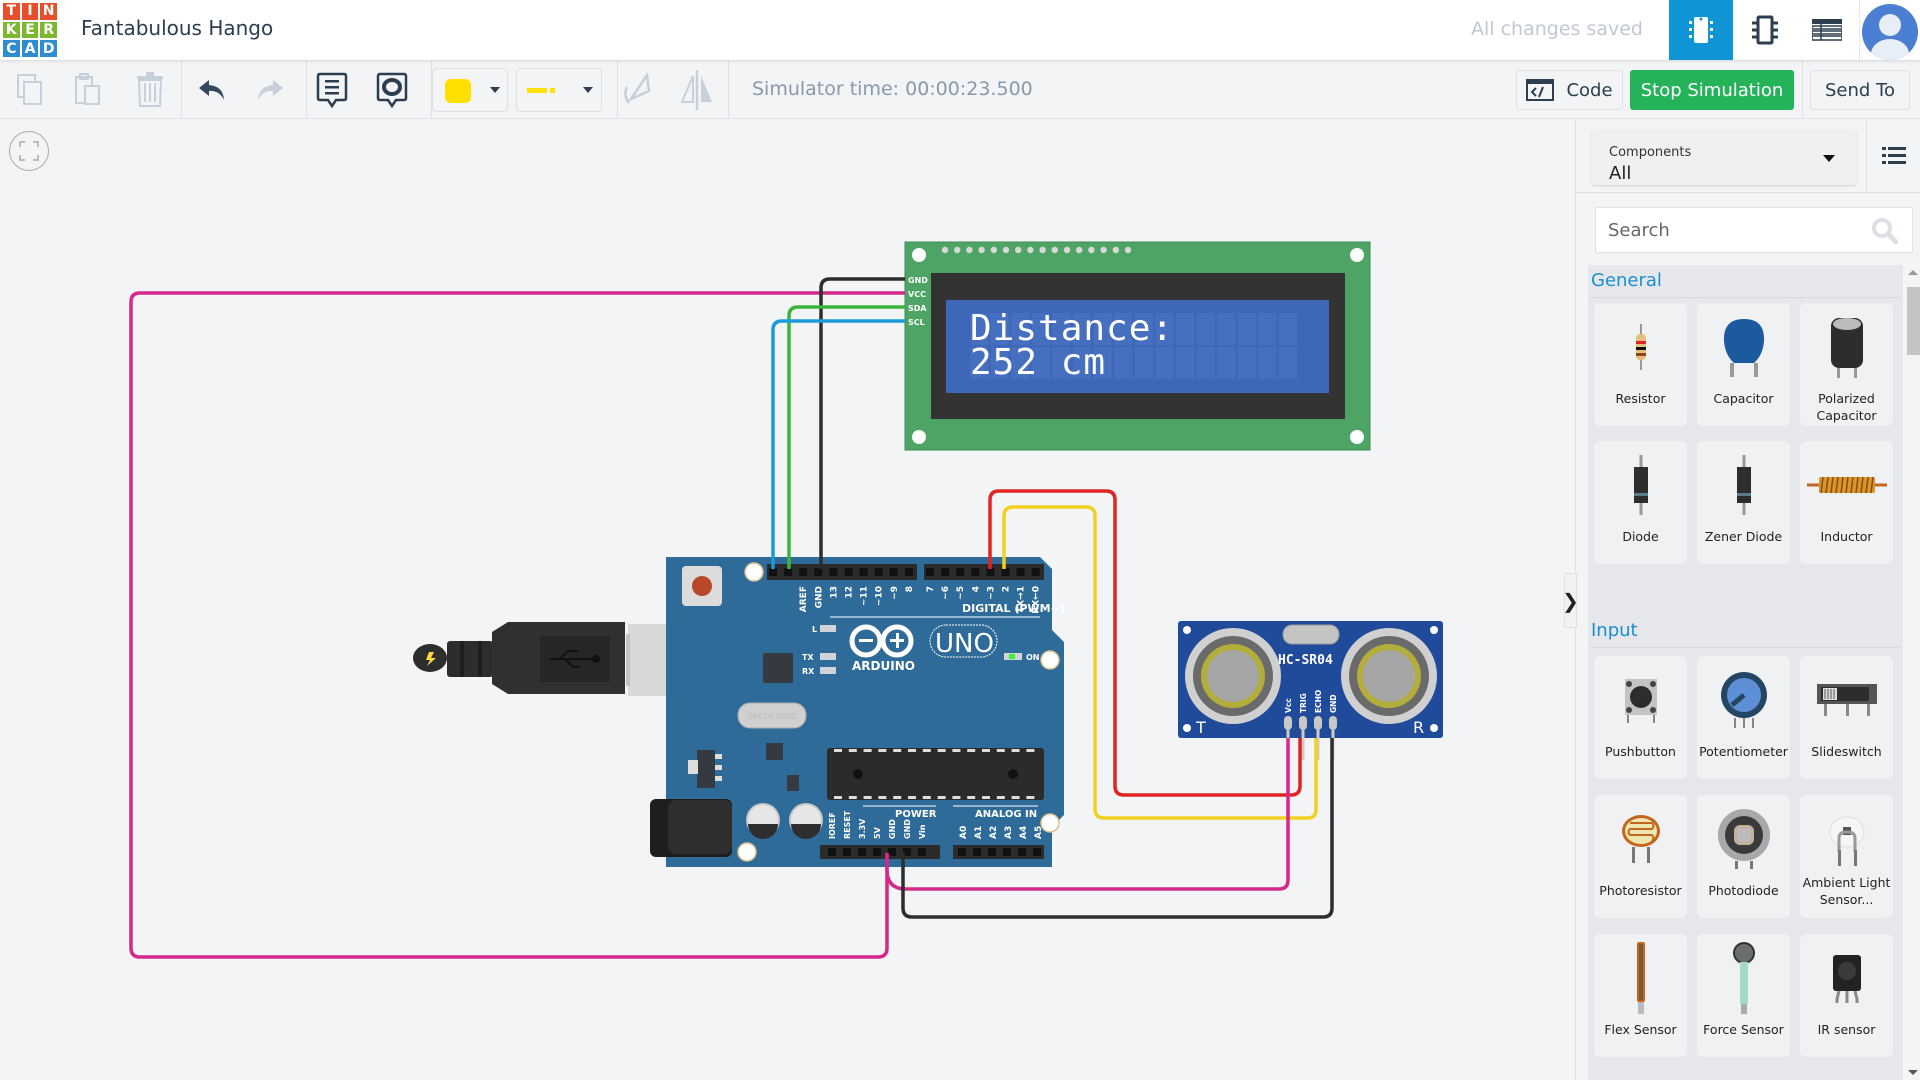 Image resolution: width=1920 pixels, height=1080 pixels. I want to click on crystal-label: SPK16.000G, so click(772, 716).